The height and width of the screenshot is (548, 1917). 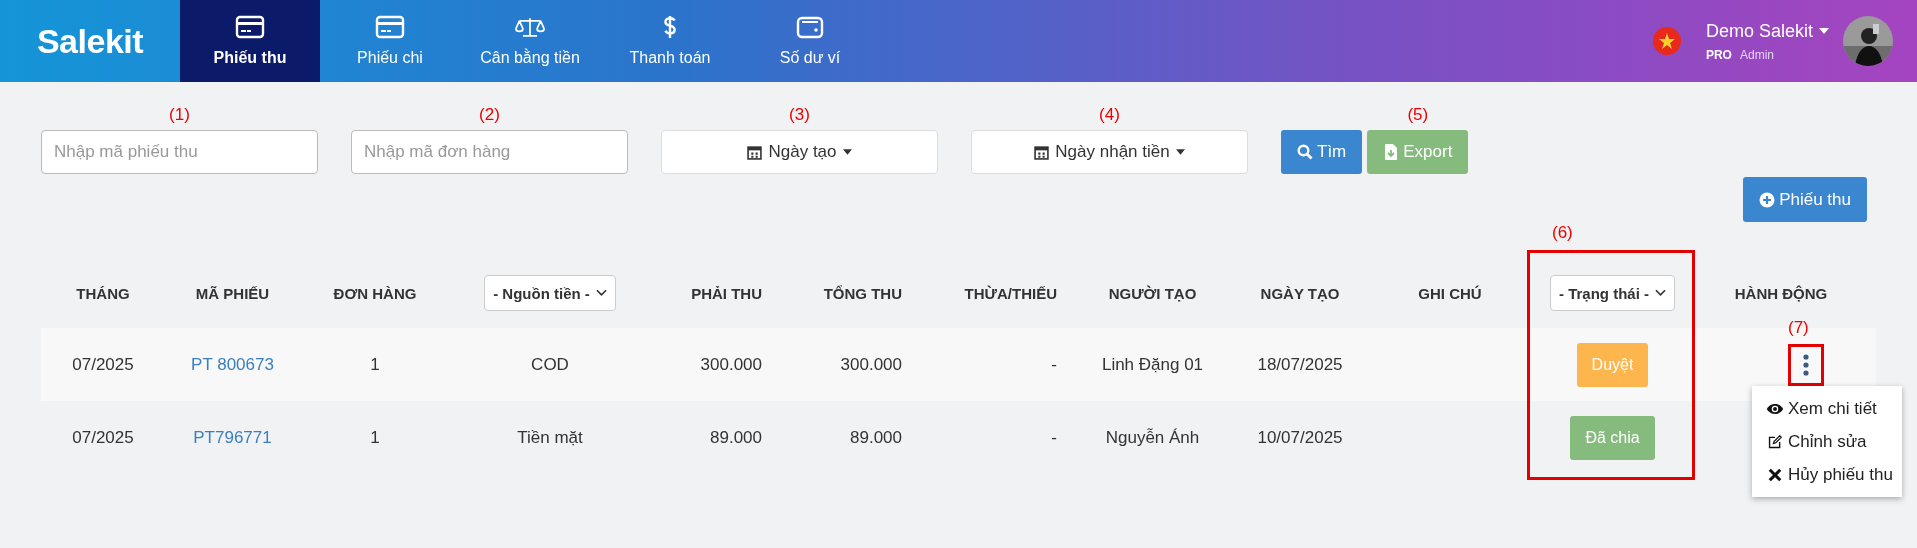 What do you see at coordinates (1718, 54) in the screenshot?
I see `plan-label: PRO` at bounding box center [1718, 54].